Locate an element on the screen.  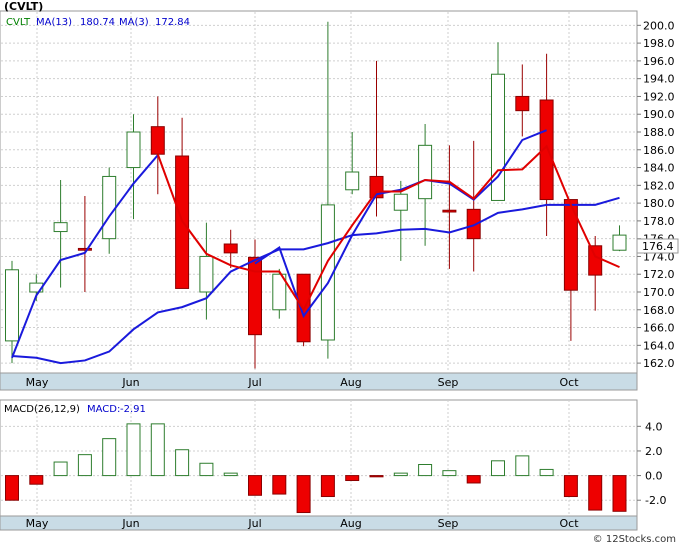
price-xtick-label: Sep is located at coordinates (448, 382).